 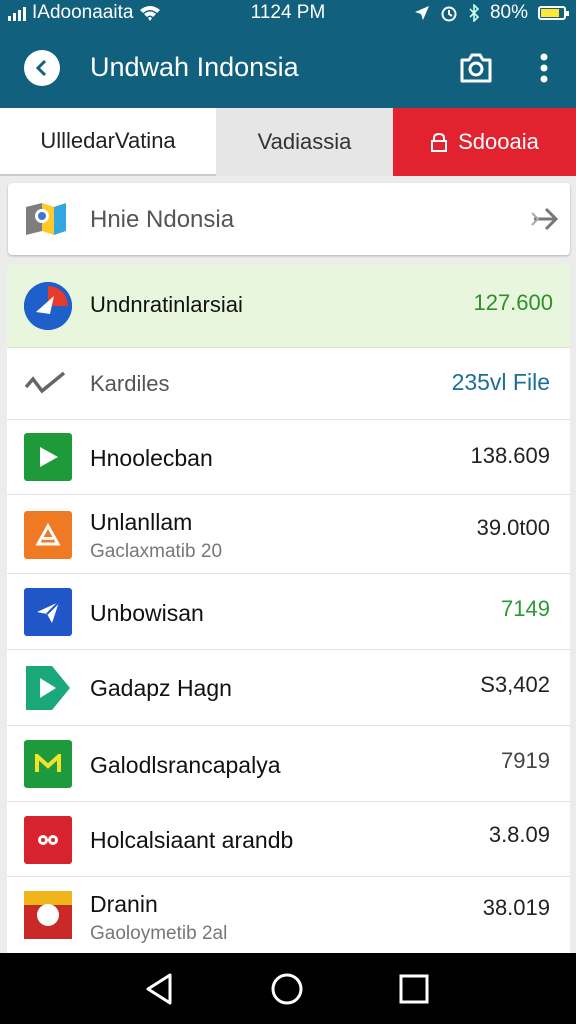 I want to click on tab-label: Sdooaia, so click(x=498, y=141).